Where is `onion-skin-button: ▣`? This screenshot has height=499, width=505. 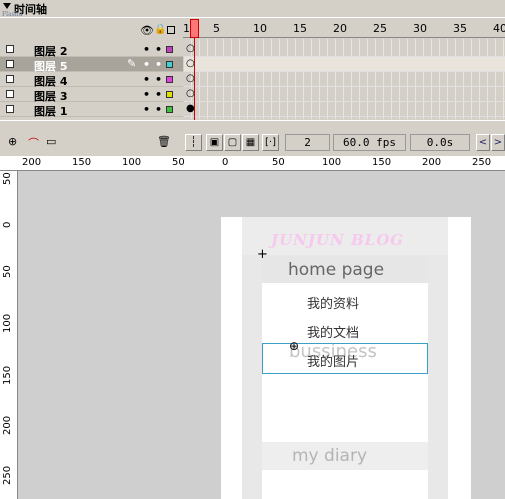 onion-skin-button: ▣ is located at coordinates (214, 142).